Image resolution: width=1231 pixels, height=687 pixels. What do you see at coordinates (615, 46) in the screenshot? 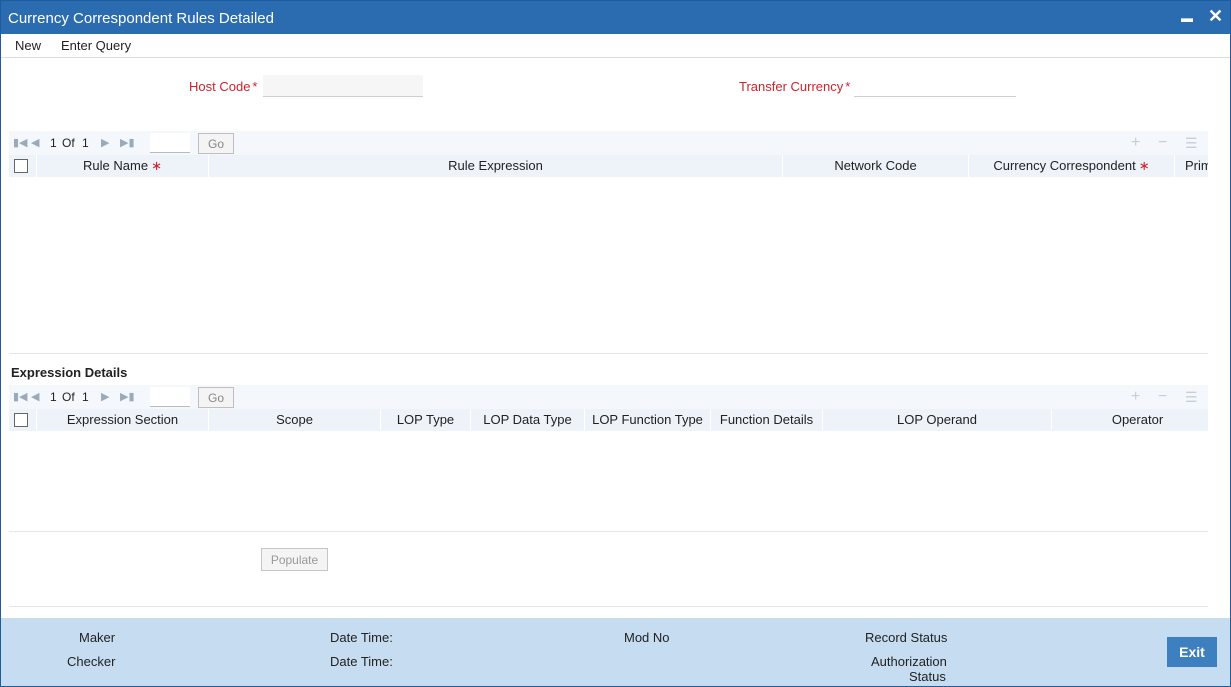
I see `menu-bar: New Enter Query` at bounding box center [615, 46].